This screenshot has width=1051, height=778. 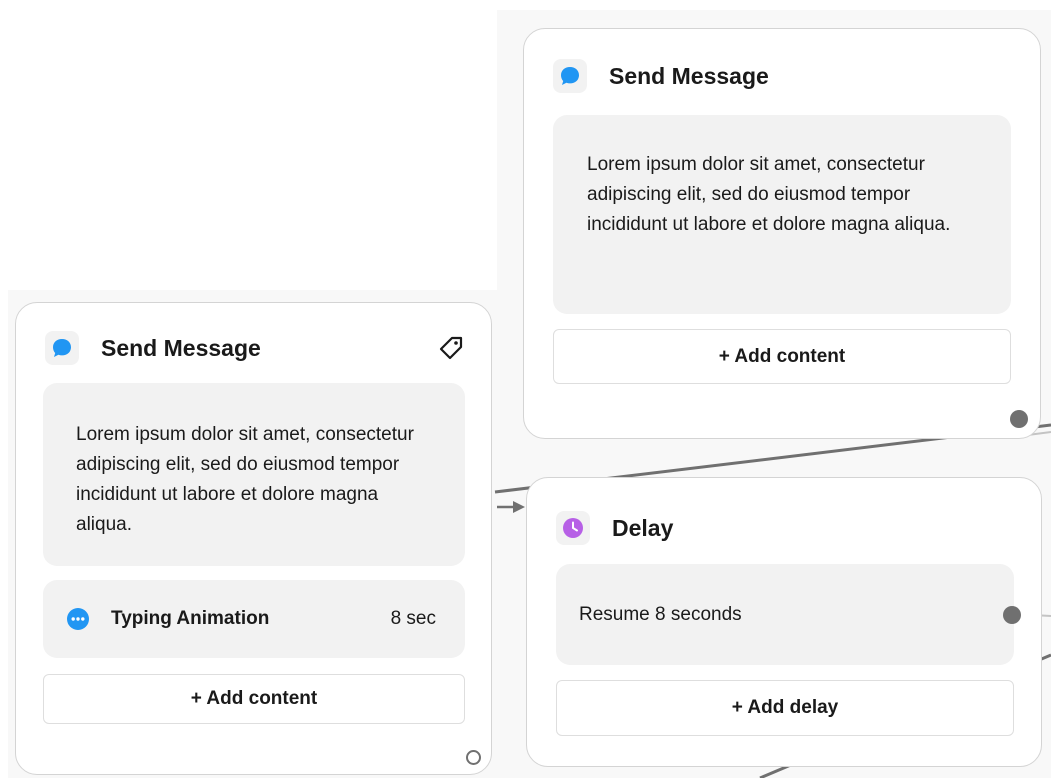 I want to click on typing-animation-label: Typing Animation, so click(x=190, y=618).